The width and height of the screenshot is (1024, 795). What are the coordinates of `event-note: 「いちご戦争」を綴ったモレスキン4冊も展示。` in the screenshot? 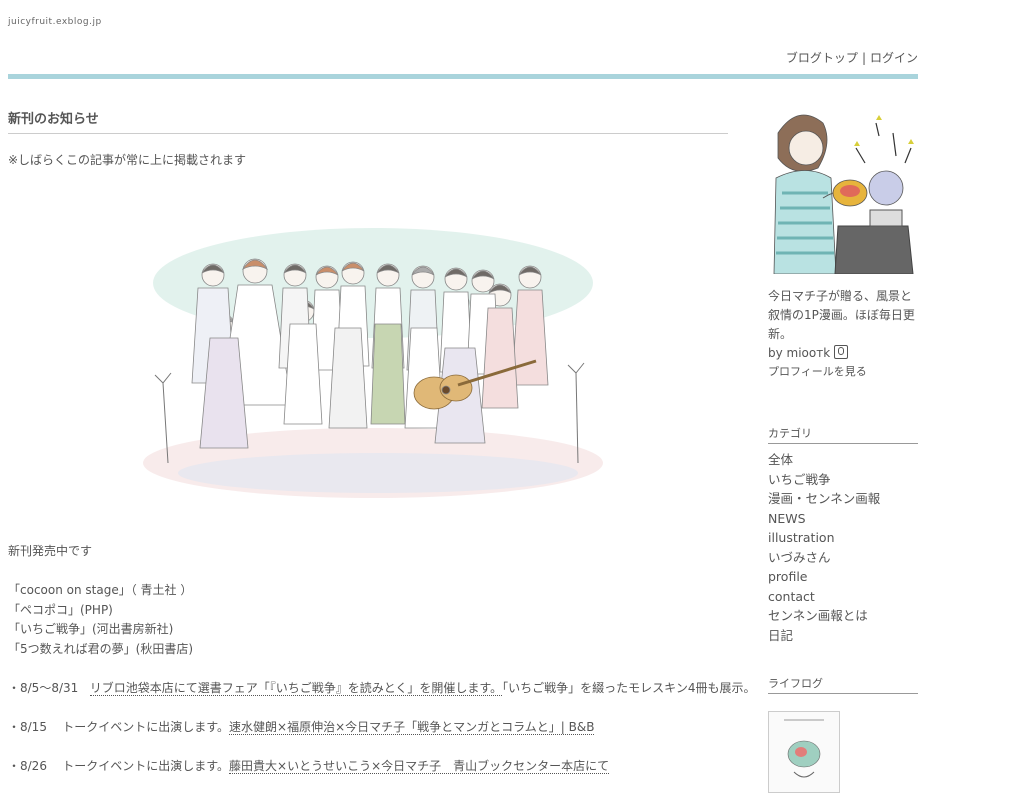 It's located at (629, 687).